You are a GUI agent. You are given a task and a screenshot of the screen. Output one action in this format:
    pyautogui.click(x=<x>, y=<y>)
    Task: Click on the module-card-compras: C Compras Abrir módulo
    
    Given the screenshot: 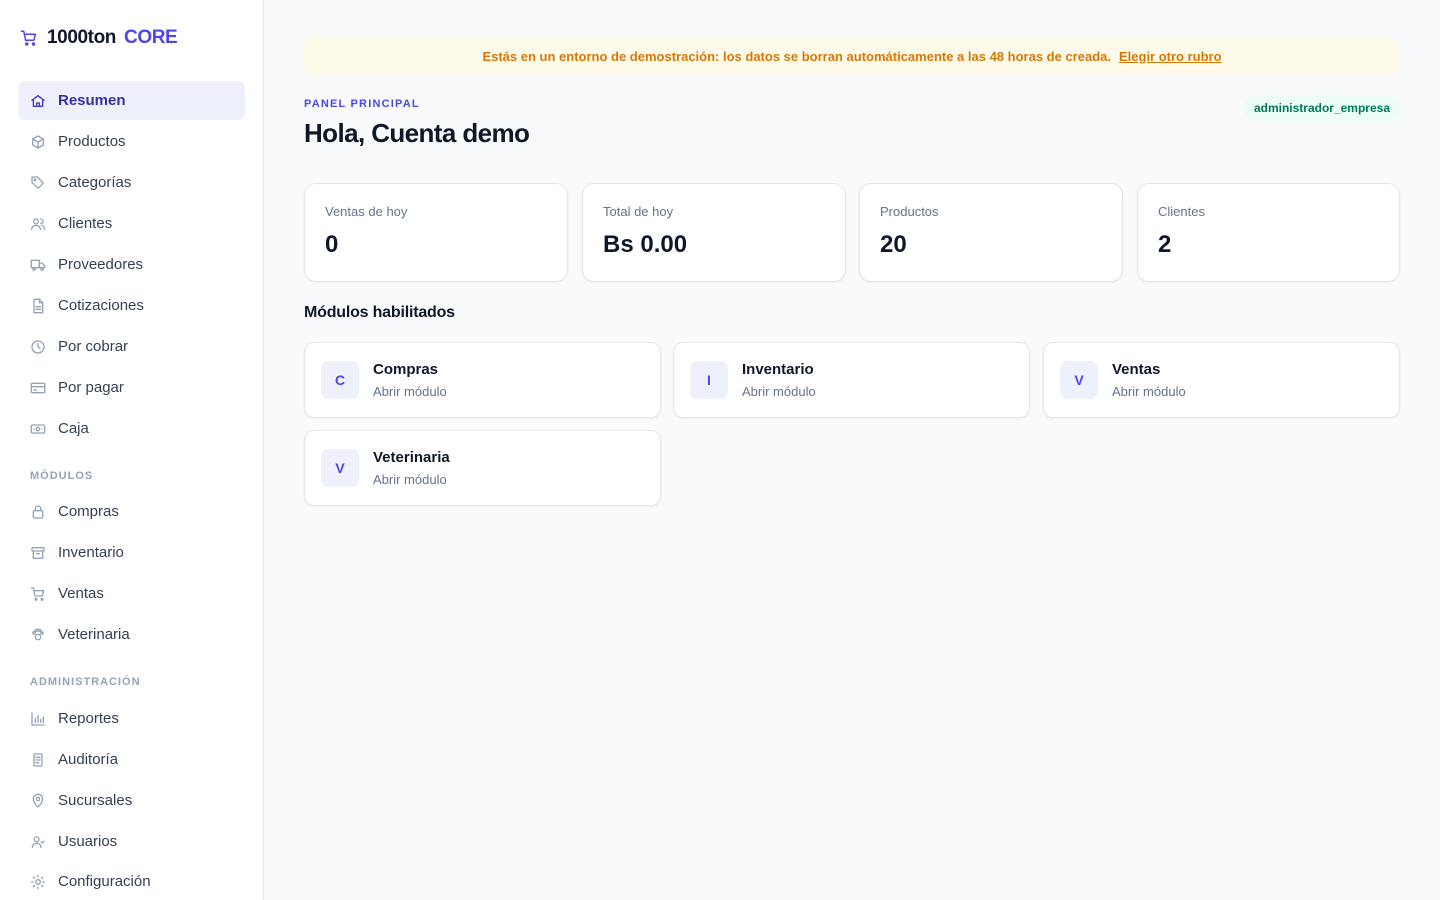 What is the action you would take?
    pyautogui.click(x=482, y=380)
    